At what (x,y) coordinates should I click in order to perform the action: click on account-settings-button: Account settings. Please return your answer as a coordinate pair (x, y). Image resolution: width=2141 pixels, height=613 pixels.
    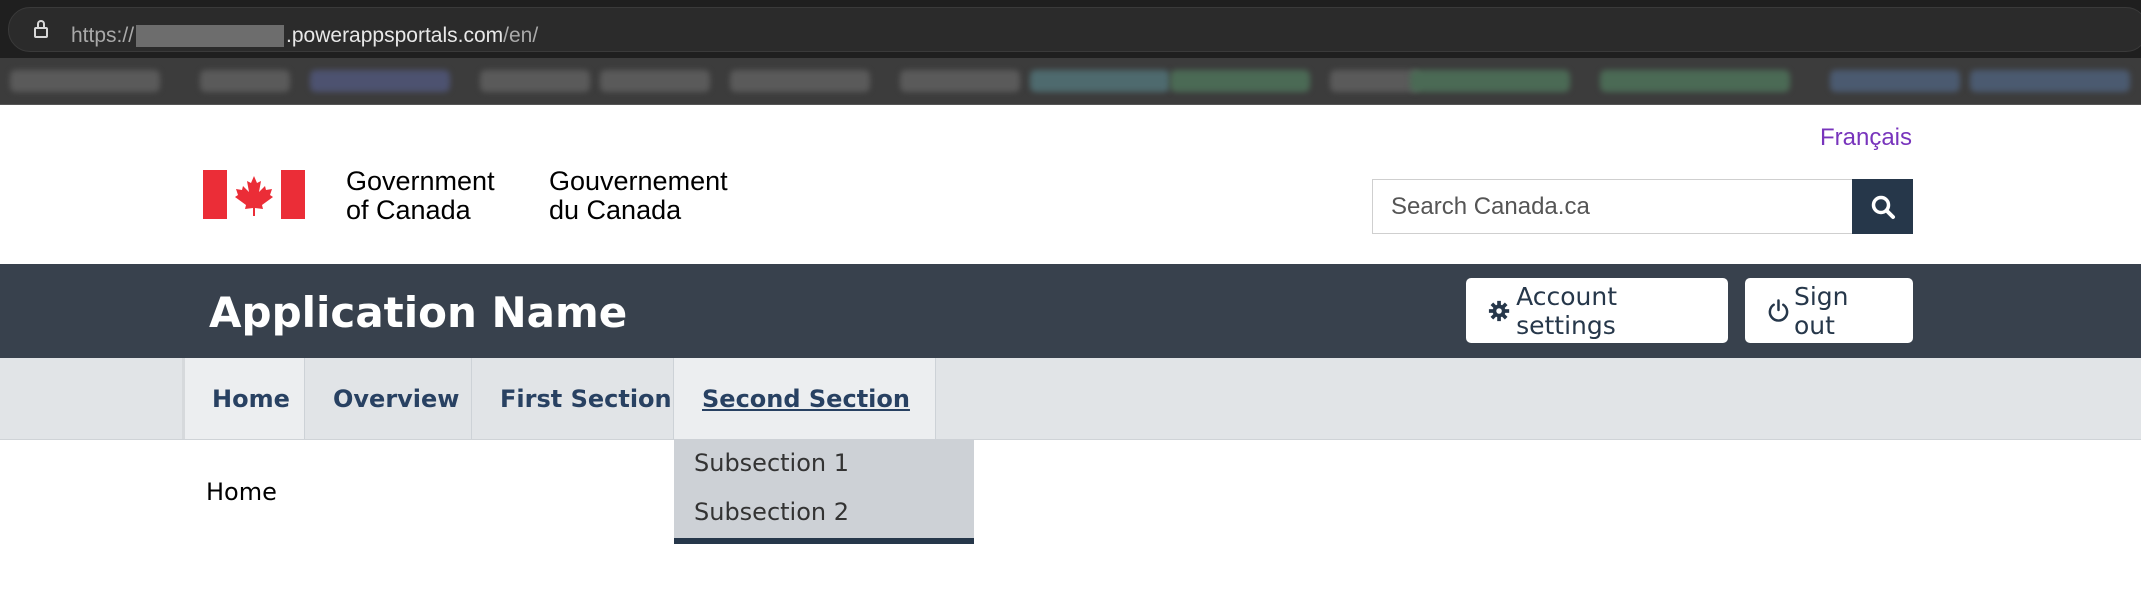
    Looking at the image, I should click on (1597, 310).